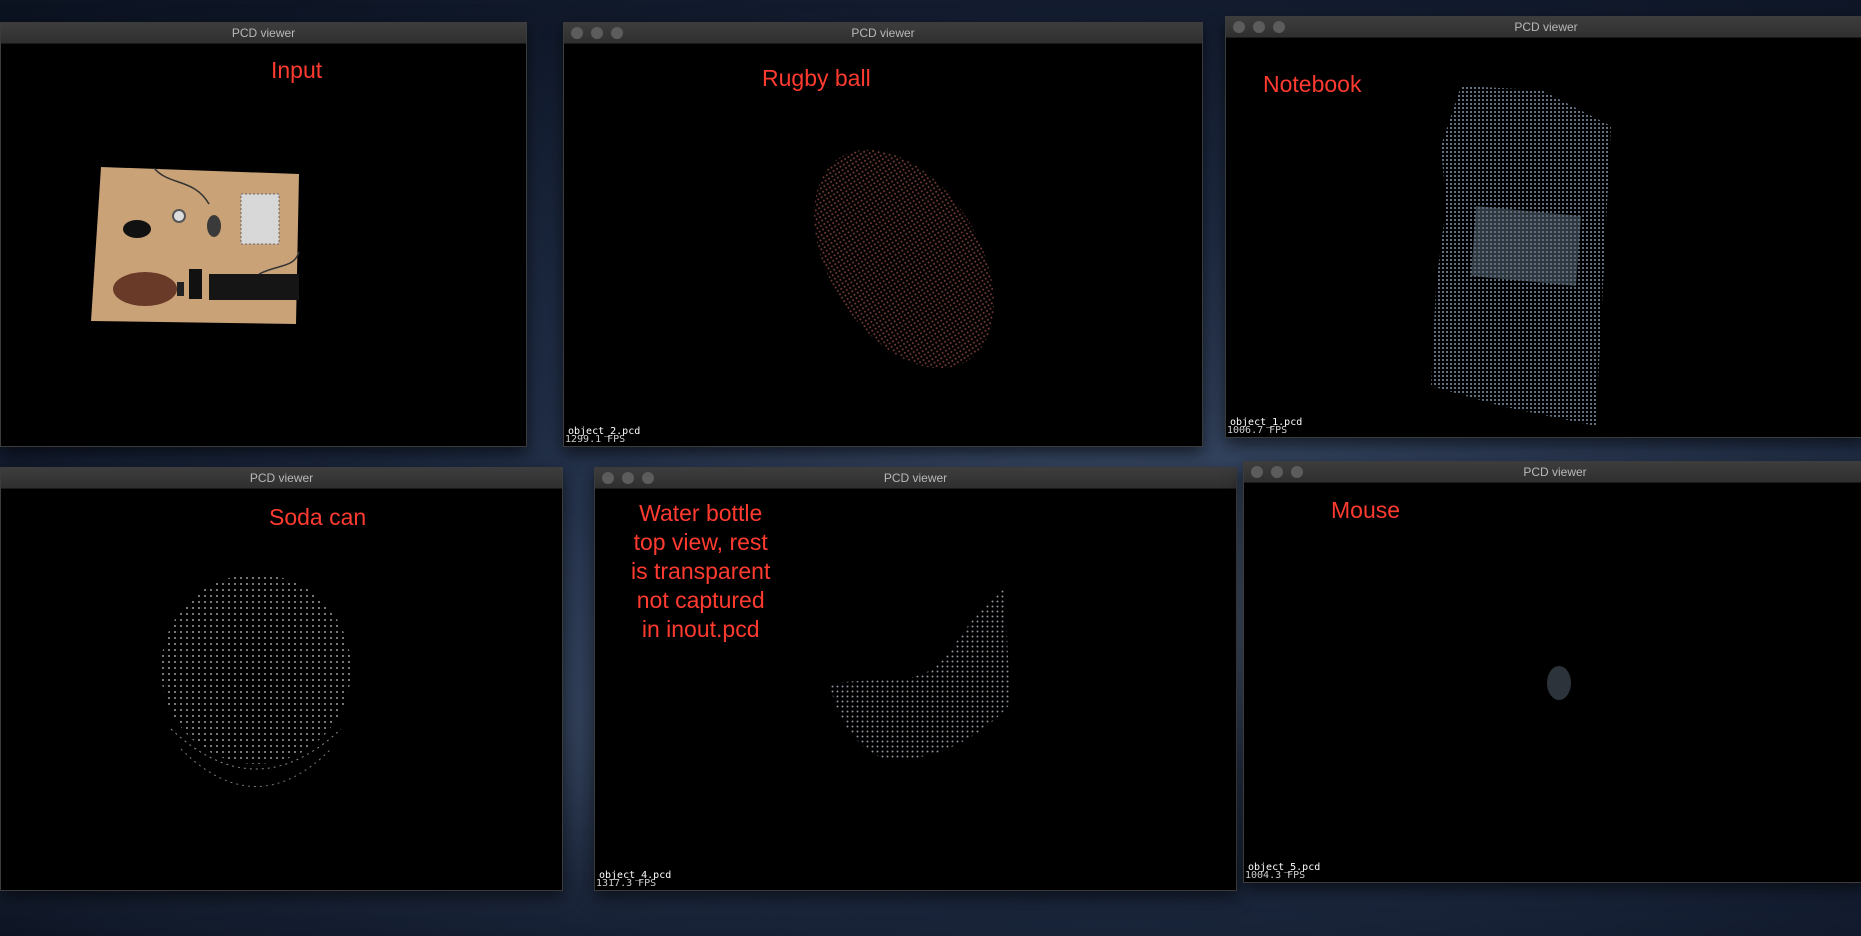  Describe the element at coordinates (595, 439) in the screenshot. I see `fps-counter: 1299.1 FPS` at that location.